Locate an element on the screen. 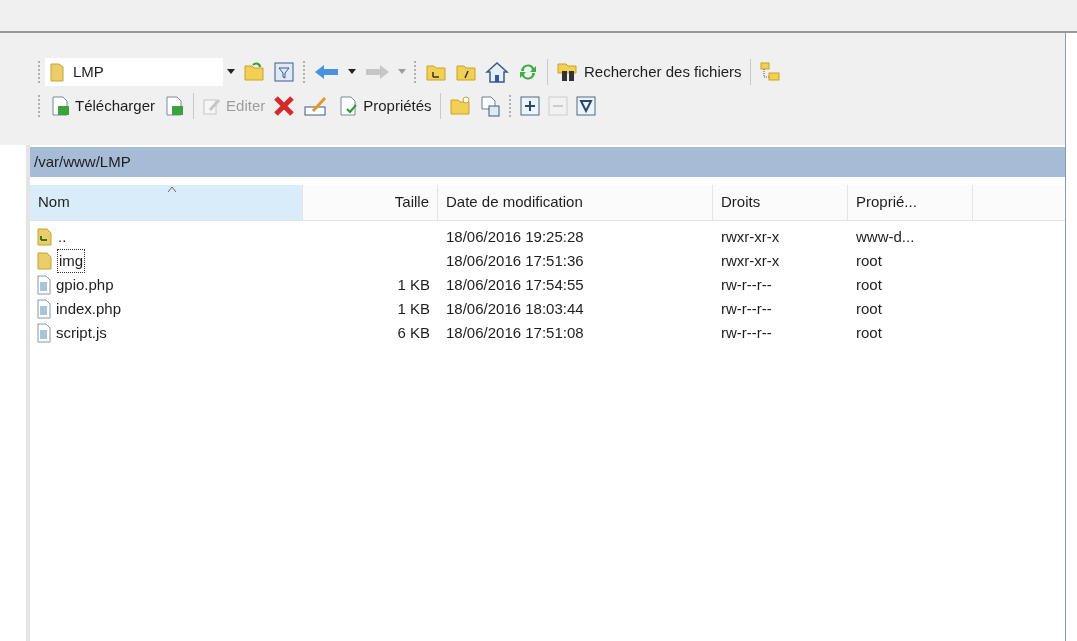  plus-icon is located at coordinates (529, 106).